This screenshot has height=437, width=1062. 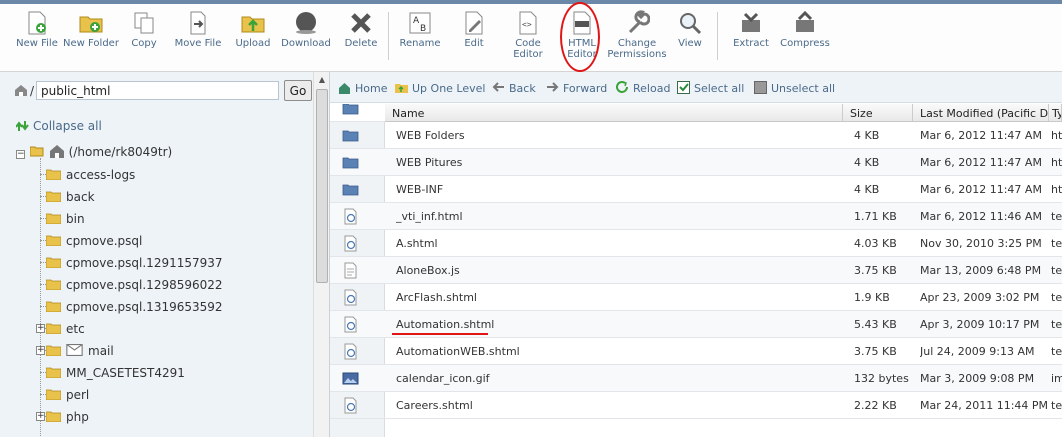 What do you see at coordinates (417, 243) in the screenshot?
I see `file-name-cell: A.shtml` at bounding box center [417, 243].